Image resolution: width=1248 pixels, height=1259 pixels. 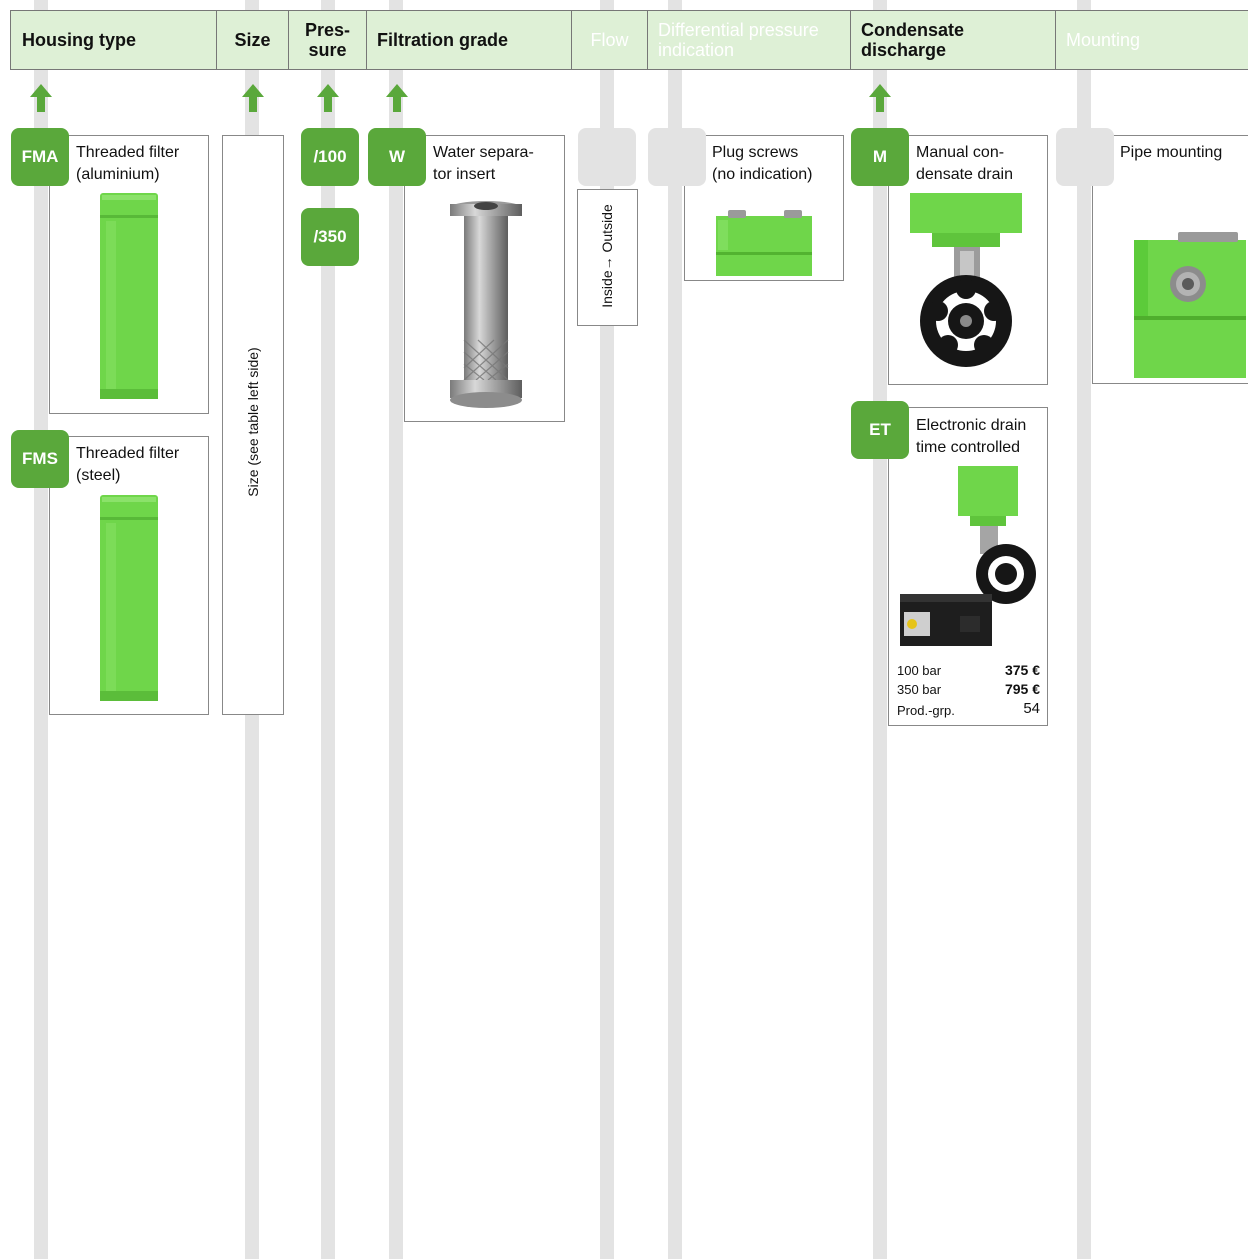 What do you see at coordinates (1103, 40) in the screenshot?
I see `header-mounting: Mounting` at bounding box center [1103, 40].